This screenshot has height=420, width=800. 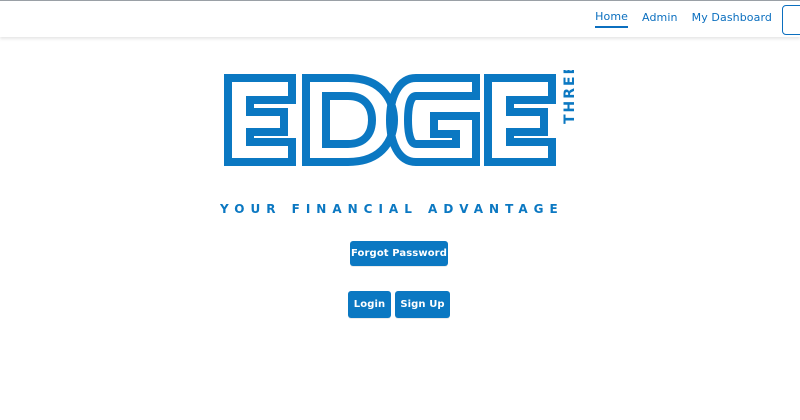 What do you see at coordinates (683, 19) in the screenshot?
I see `nav-links: Home Admin My Dashboard` at bounding box center [683, 19].